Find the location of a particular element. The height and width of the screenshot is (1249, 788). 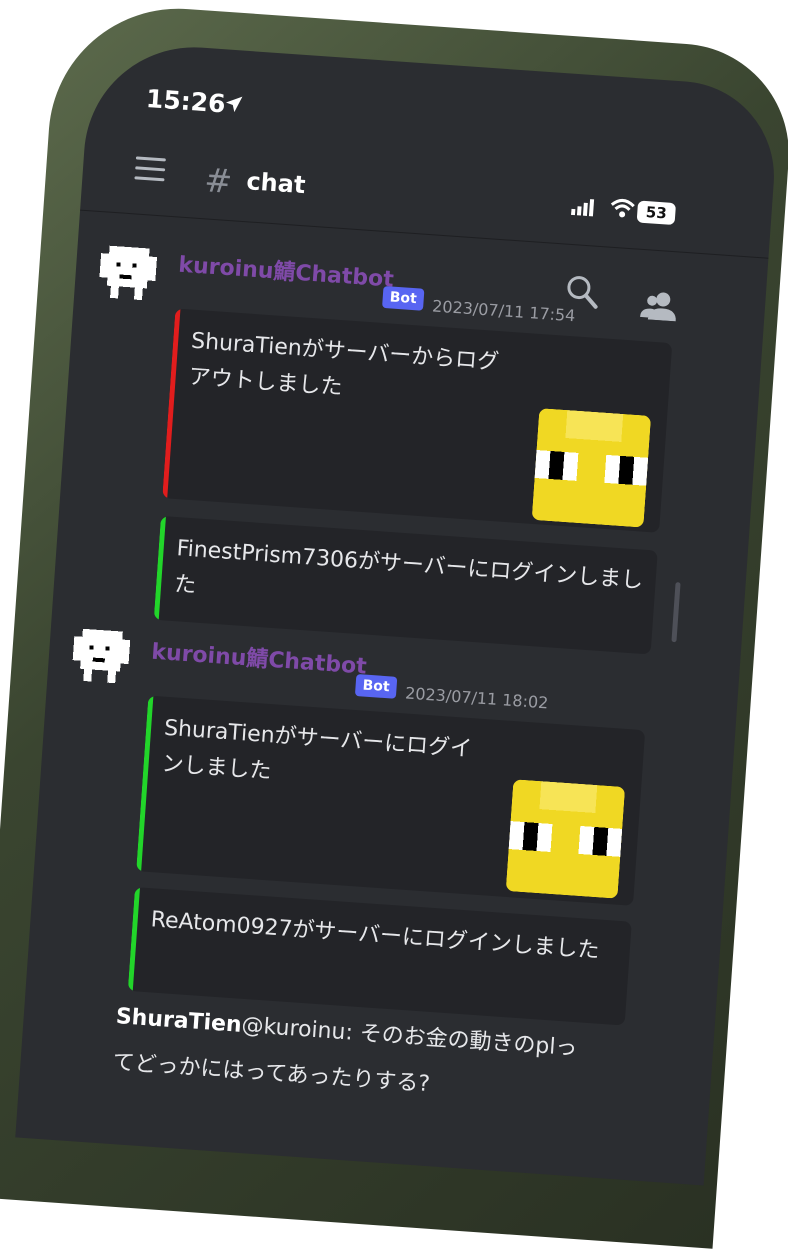

embed-login: ShuraTienがサーバーにログインしました is located at coordinates (391, 800).